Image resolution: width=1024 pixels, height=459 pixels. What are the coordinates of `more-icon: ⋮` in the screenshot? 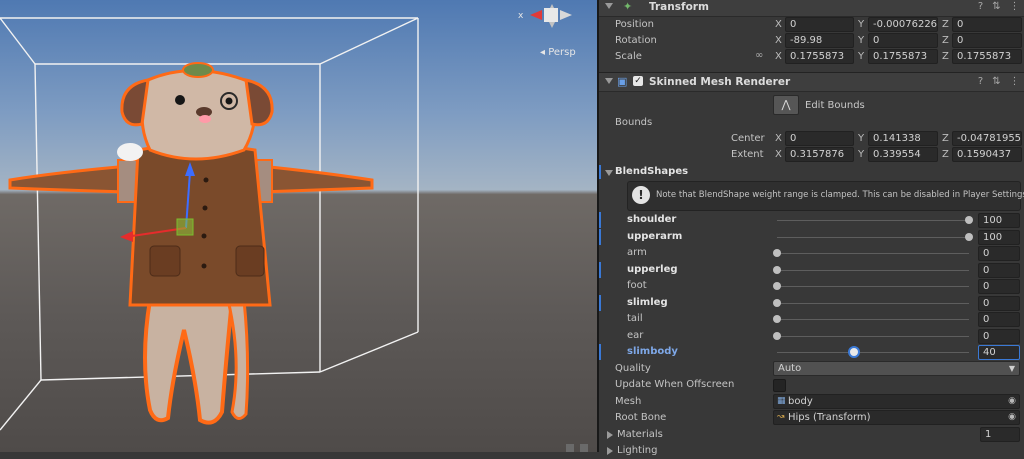 It's located at (1014, 81).